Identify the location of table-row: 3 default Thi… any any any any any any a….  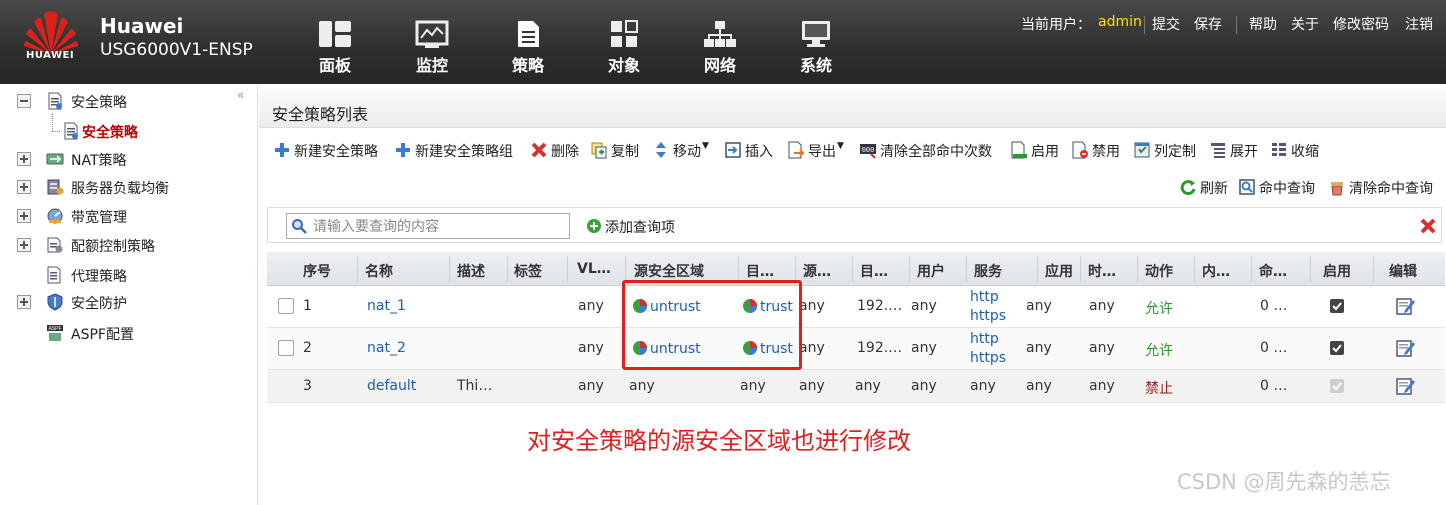
(856, 386).